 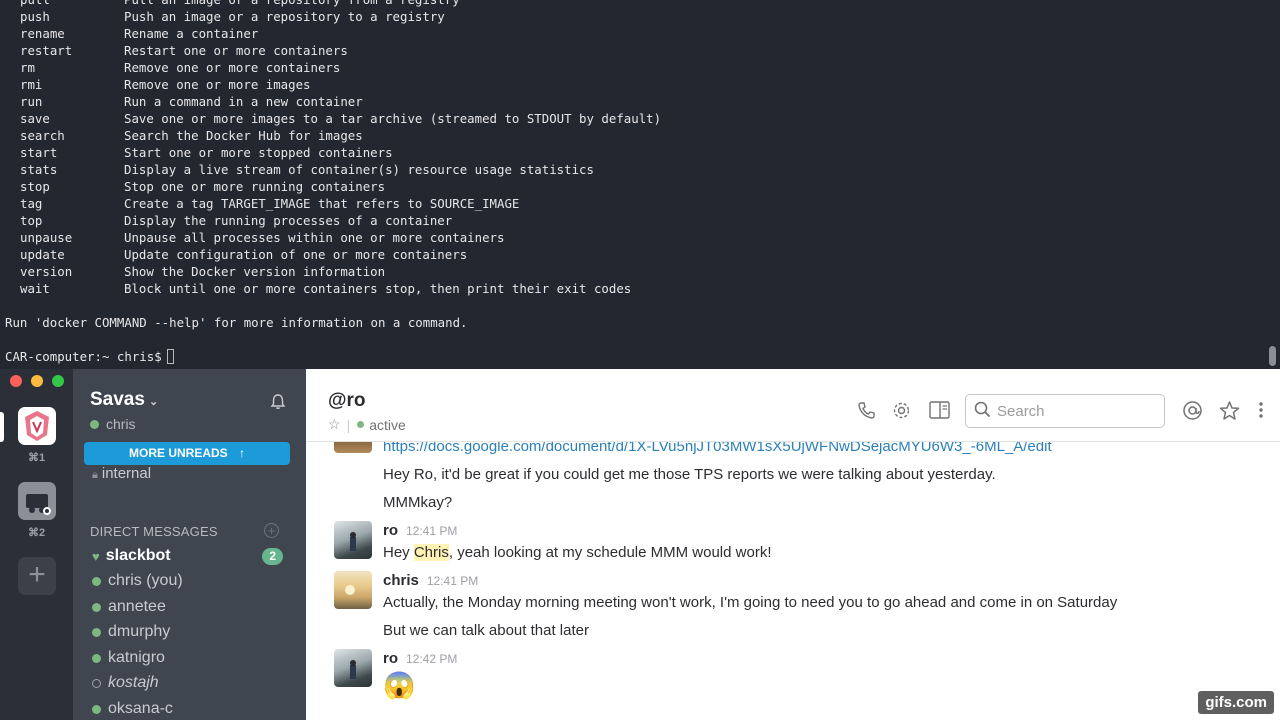 I want to click on dm-item-dmurphy: dmurphy, so click(x=189, y=632).